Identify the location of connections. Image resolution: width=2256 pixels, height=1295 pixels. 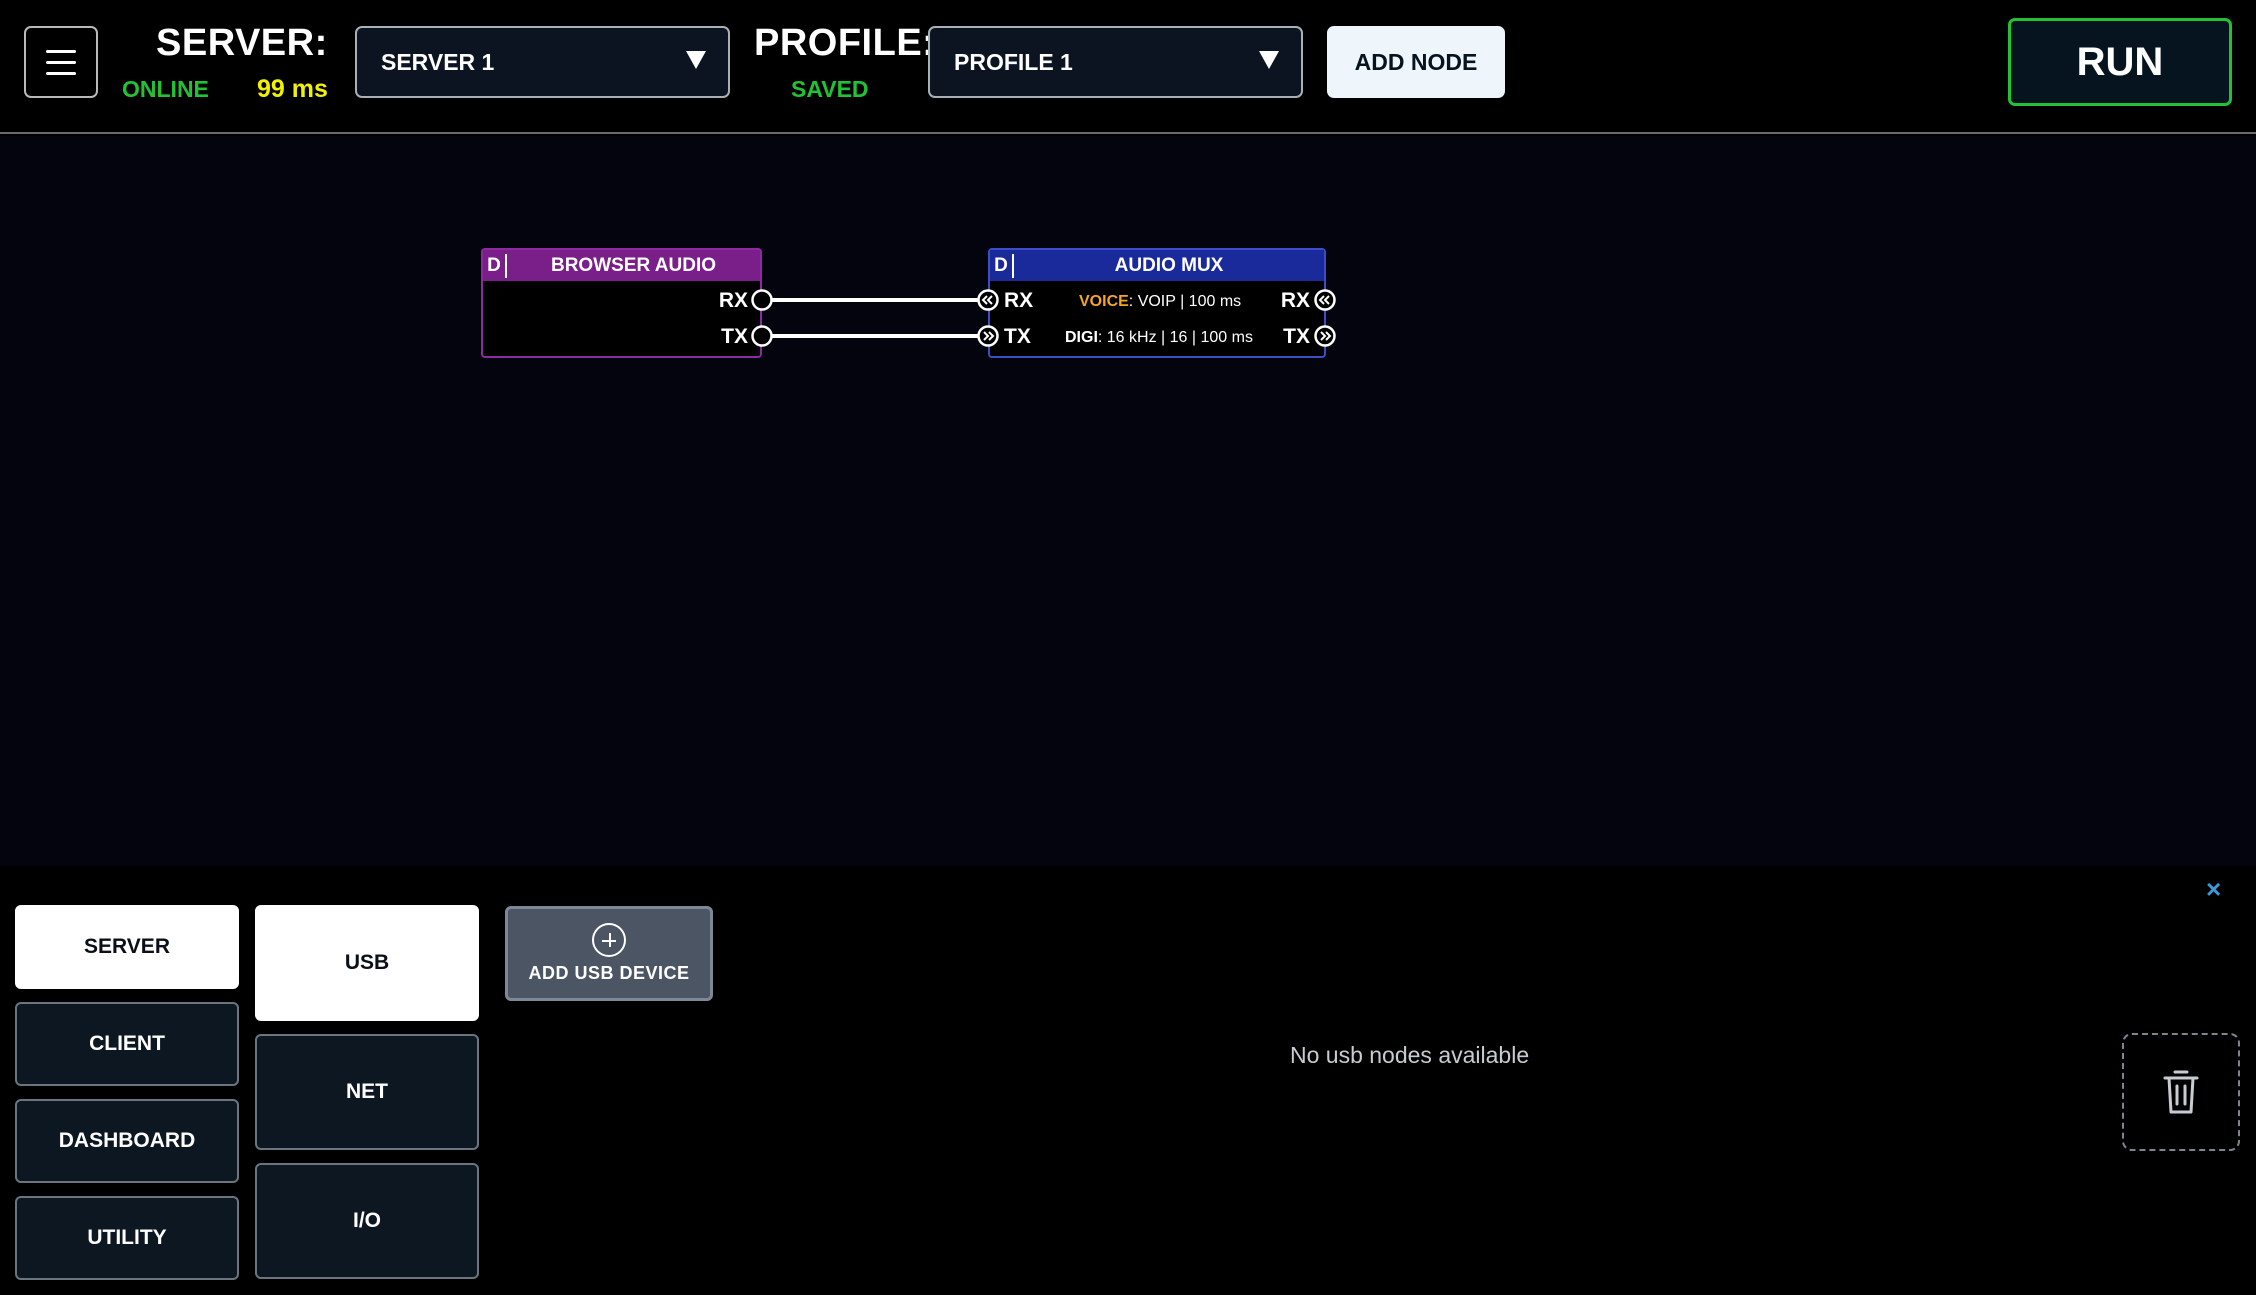
(874, 318).